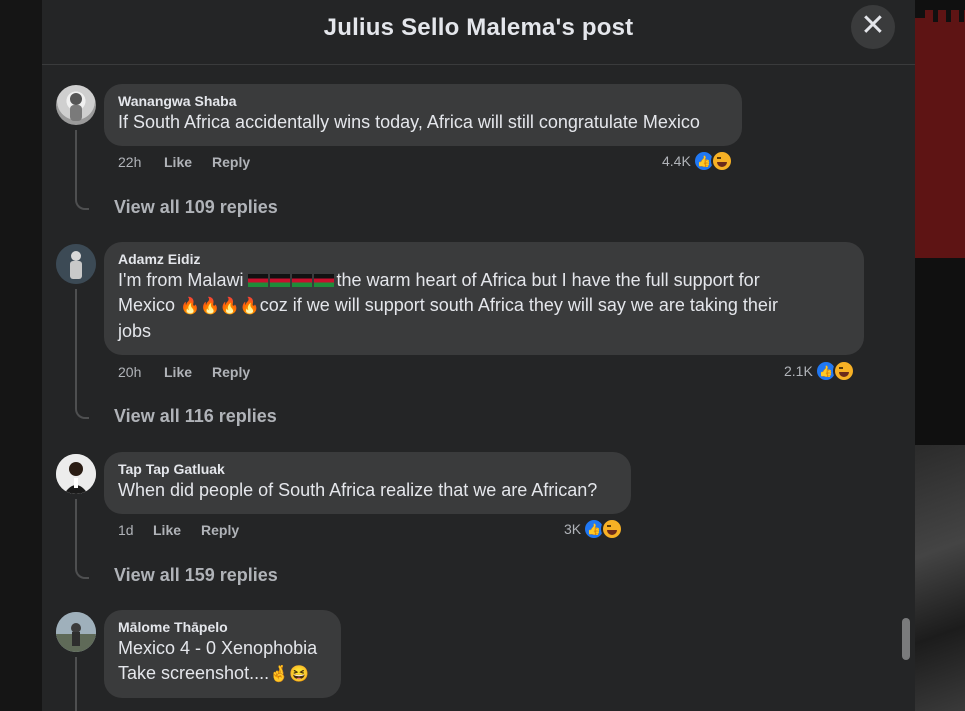 This screenshot has width=965, height=711. What do you see at coordinates (798, 371) in the screenshot?
I see `reaction-count: 2.1K` at bounding box center [798, 371].